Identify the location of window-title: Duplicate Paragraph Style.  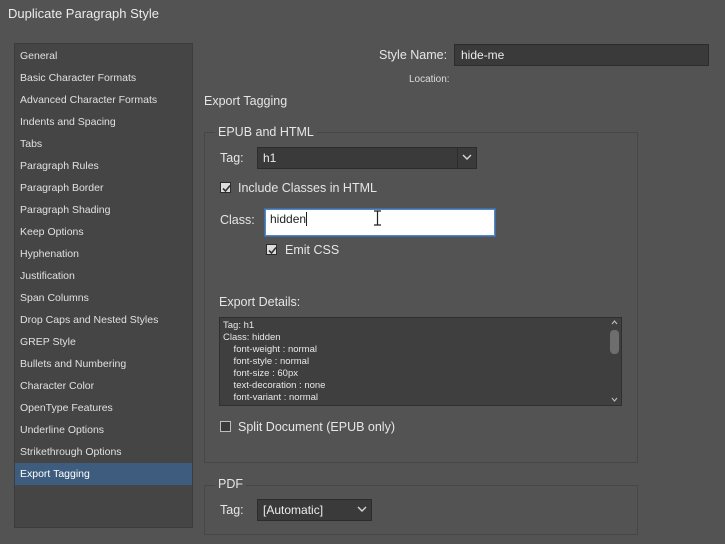
(84, 13).